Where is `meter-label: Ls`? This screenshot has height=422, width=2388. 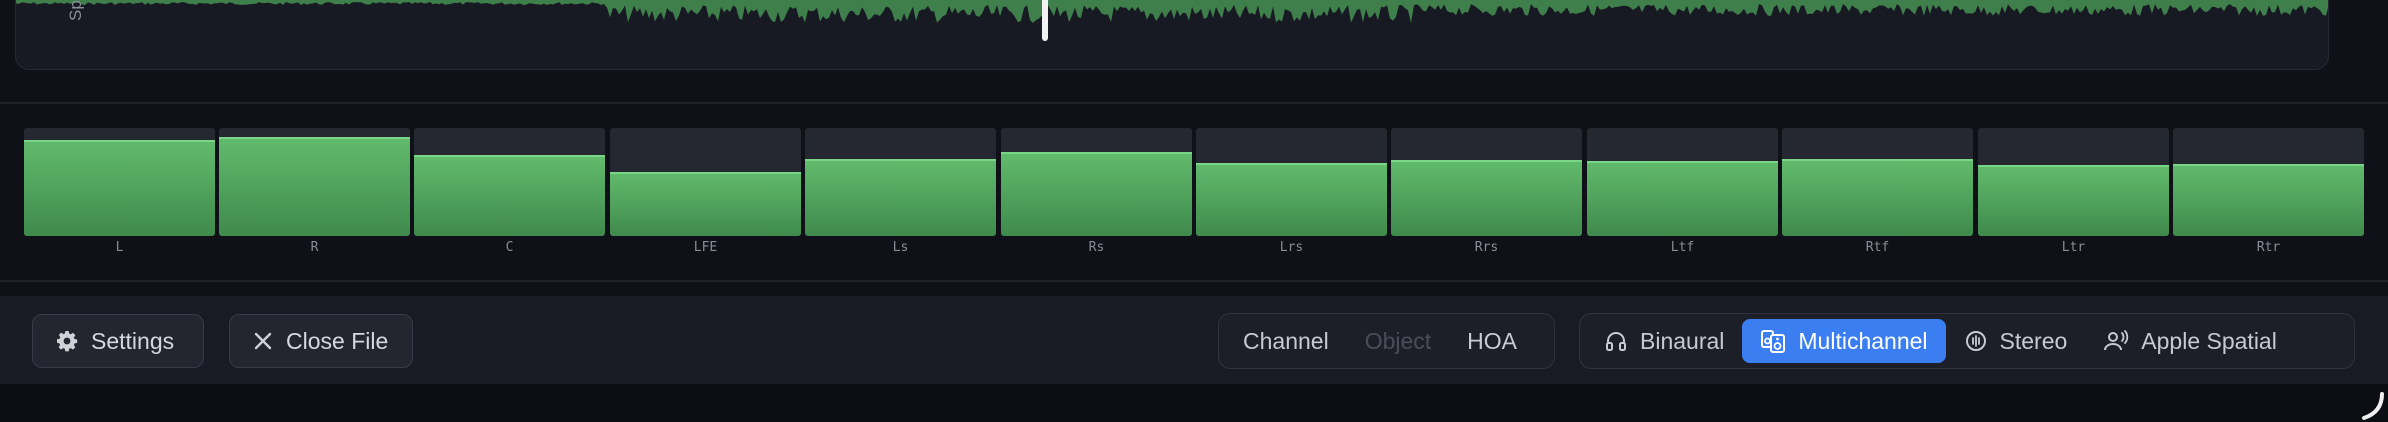 meter-label: Ls is located at coordinates (900, 247).